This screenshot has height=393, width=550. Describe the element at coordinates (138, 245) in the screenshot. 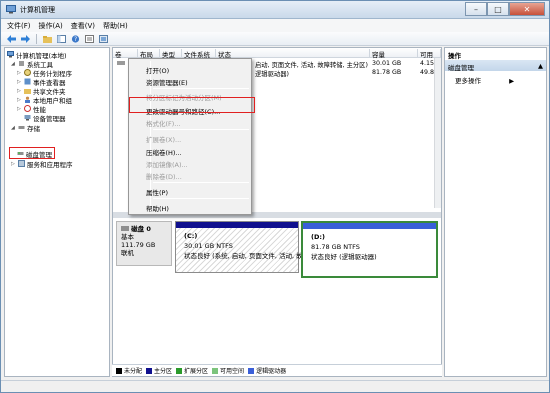

I see `disk-size: 111.79 GB` at that location.